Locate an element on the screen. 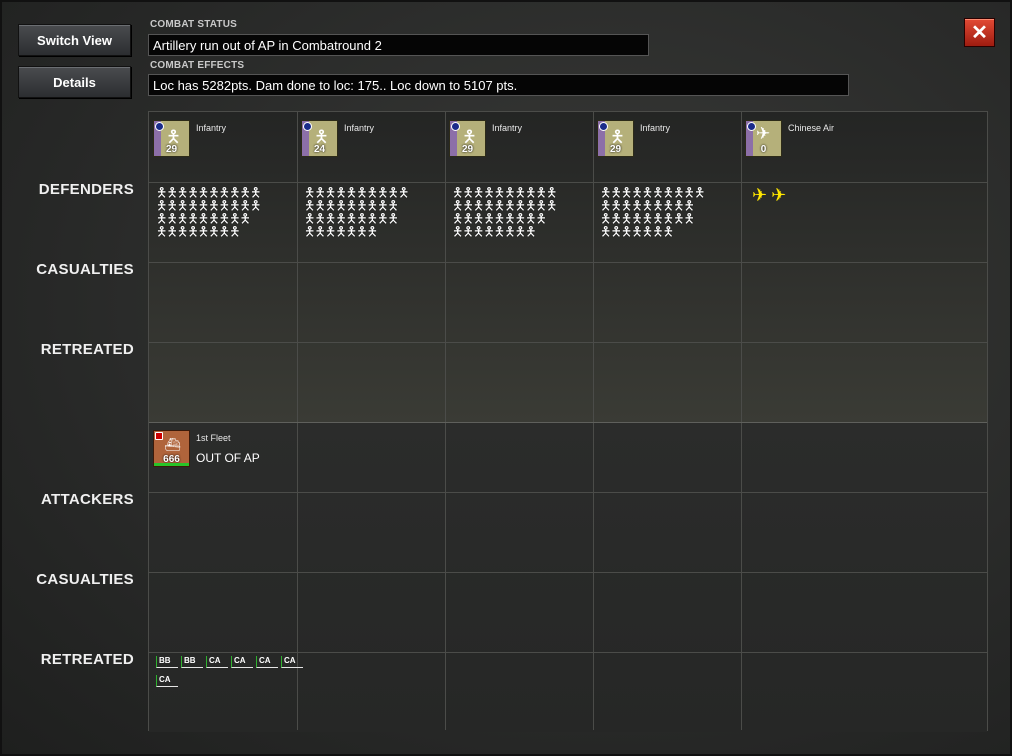 The image size is (1012, 756). unit-name: Chinese Air is located at coordinates (811, 128).